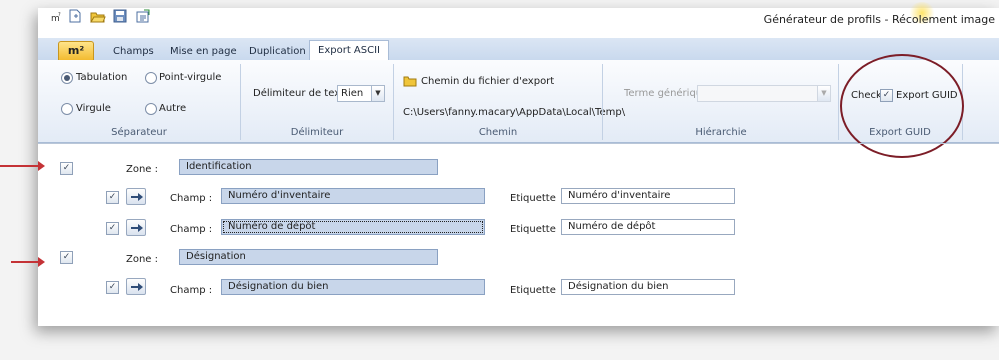  I want to click on champ-field: Numéro d'inventaire, so click(353, 196).